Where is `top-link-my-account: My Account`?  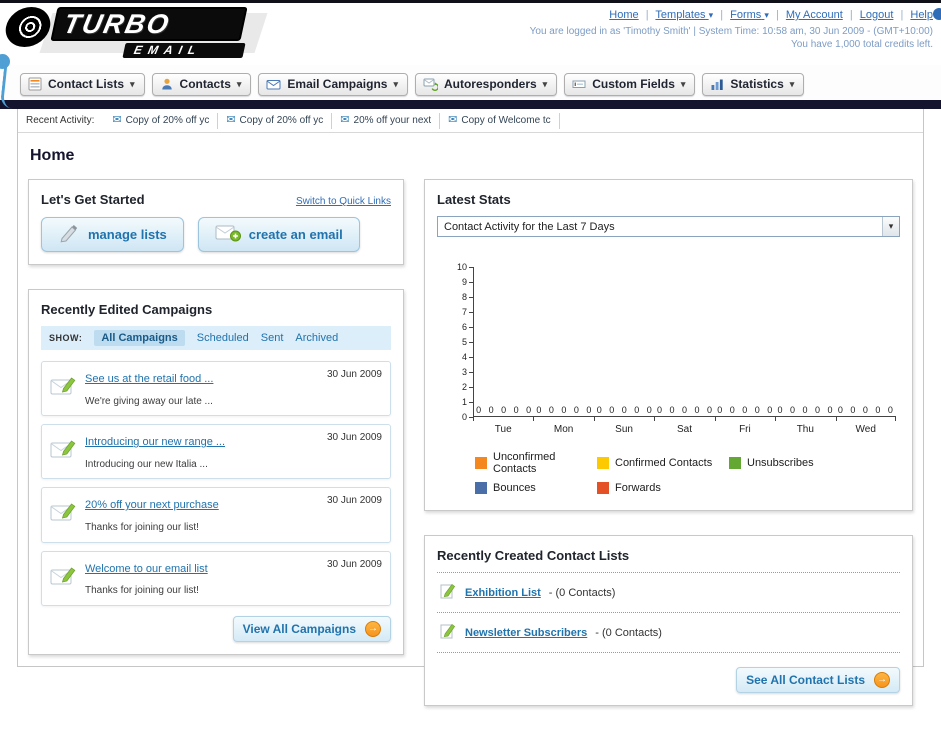 top-link-my-account: My Account is located at coordinates (814, 15).